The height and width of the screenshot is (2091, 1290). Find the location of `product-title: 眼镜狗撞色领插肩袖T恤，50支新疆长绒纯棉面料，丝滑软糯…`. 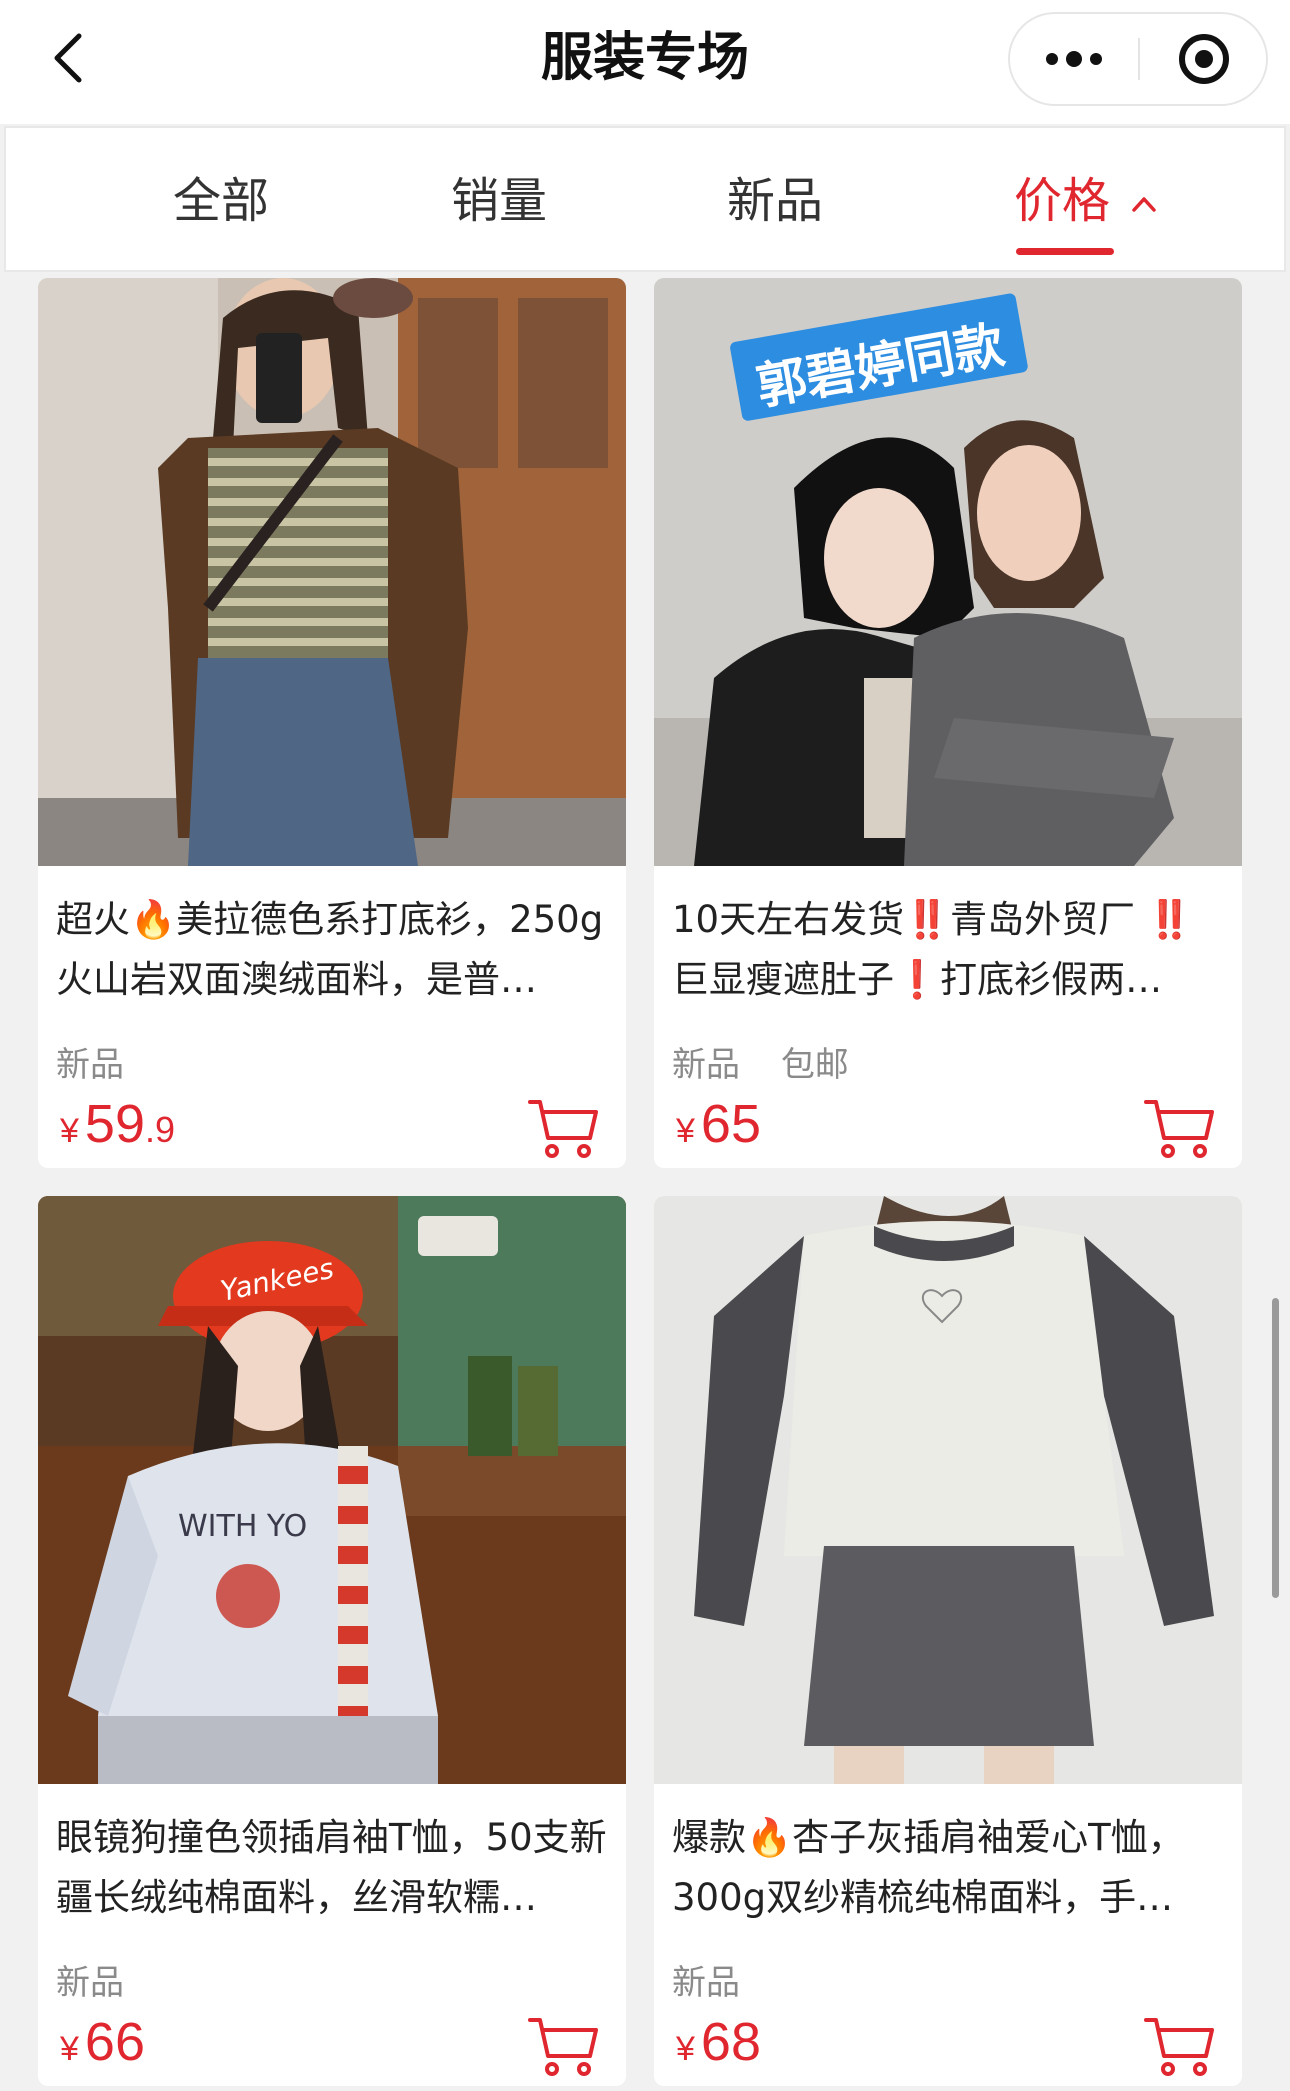

product-title: 眼镜狗撞色领插肩袖T恤，50支新疆长绒纯棉面料，丝滑软糯… is located at coordinates (331, 1867).